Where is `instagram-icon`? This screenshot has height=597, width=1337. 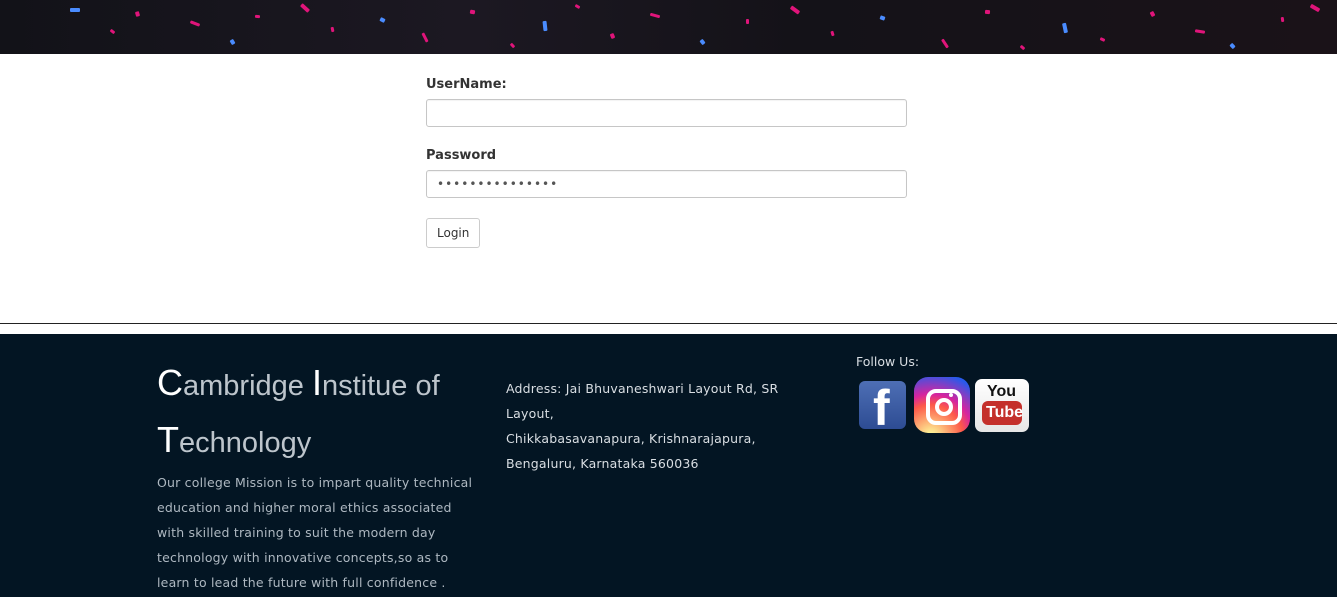 instagram-icon is located at coordinates (942, 405).